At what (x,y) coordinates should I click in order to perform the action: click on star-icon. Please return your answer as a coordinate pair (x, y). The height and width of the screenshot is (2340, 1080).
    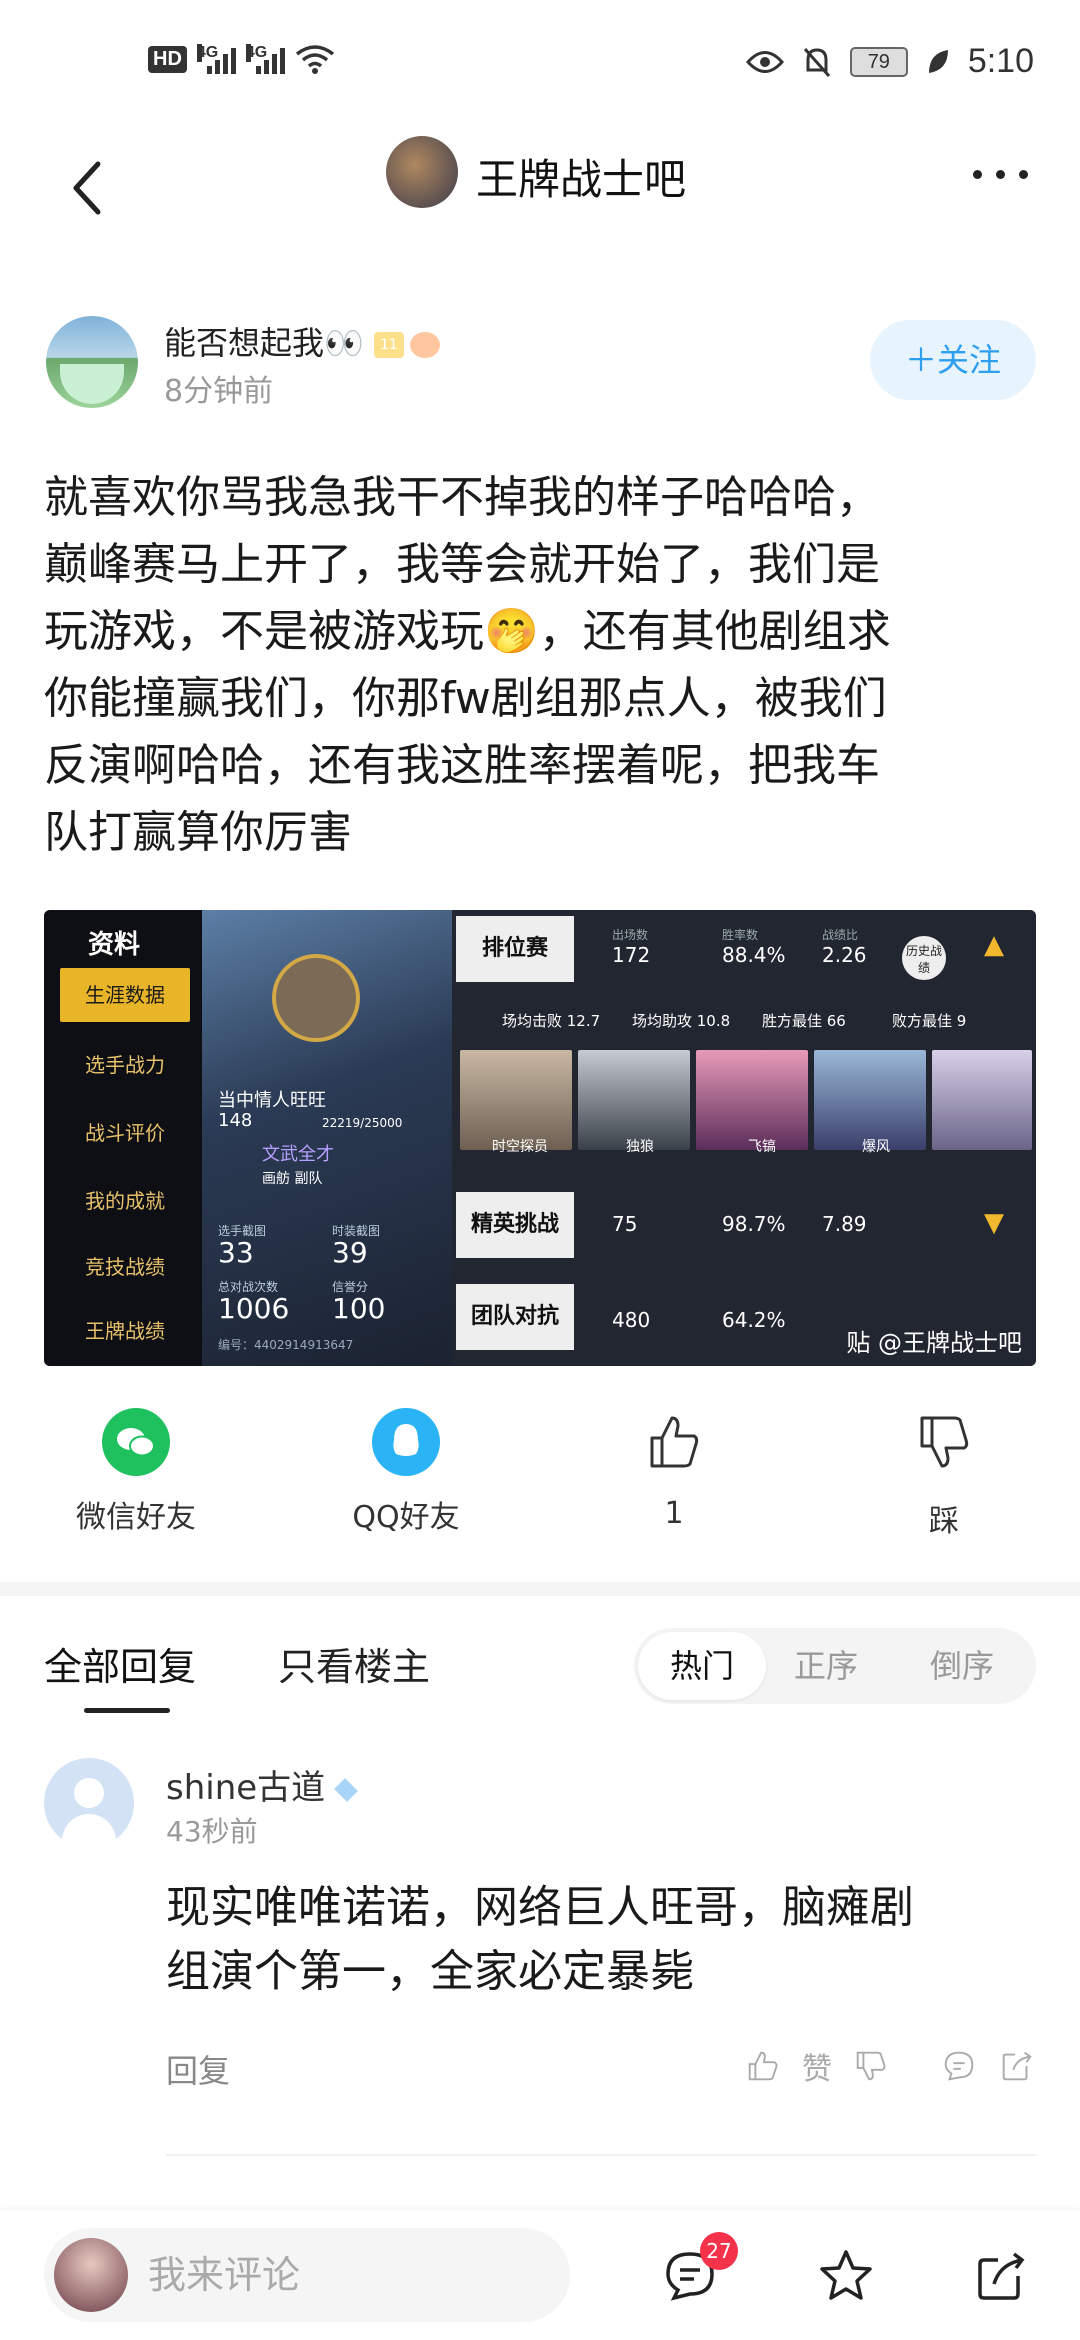
    Looking at the image, I should click on (846, 2276).